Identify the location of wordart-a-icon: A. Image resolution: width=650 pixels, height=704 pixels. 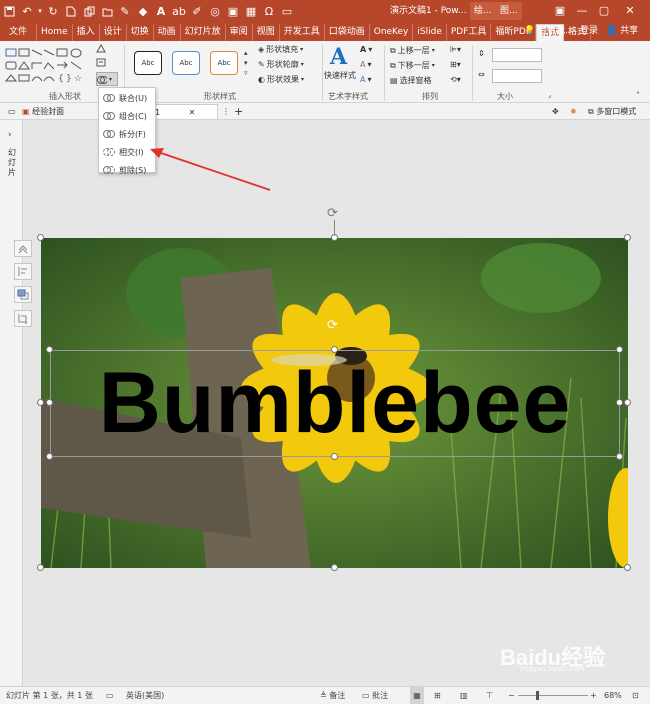
(338, 57).